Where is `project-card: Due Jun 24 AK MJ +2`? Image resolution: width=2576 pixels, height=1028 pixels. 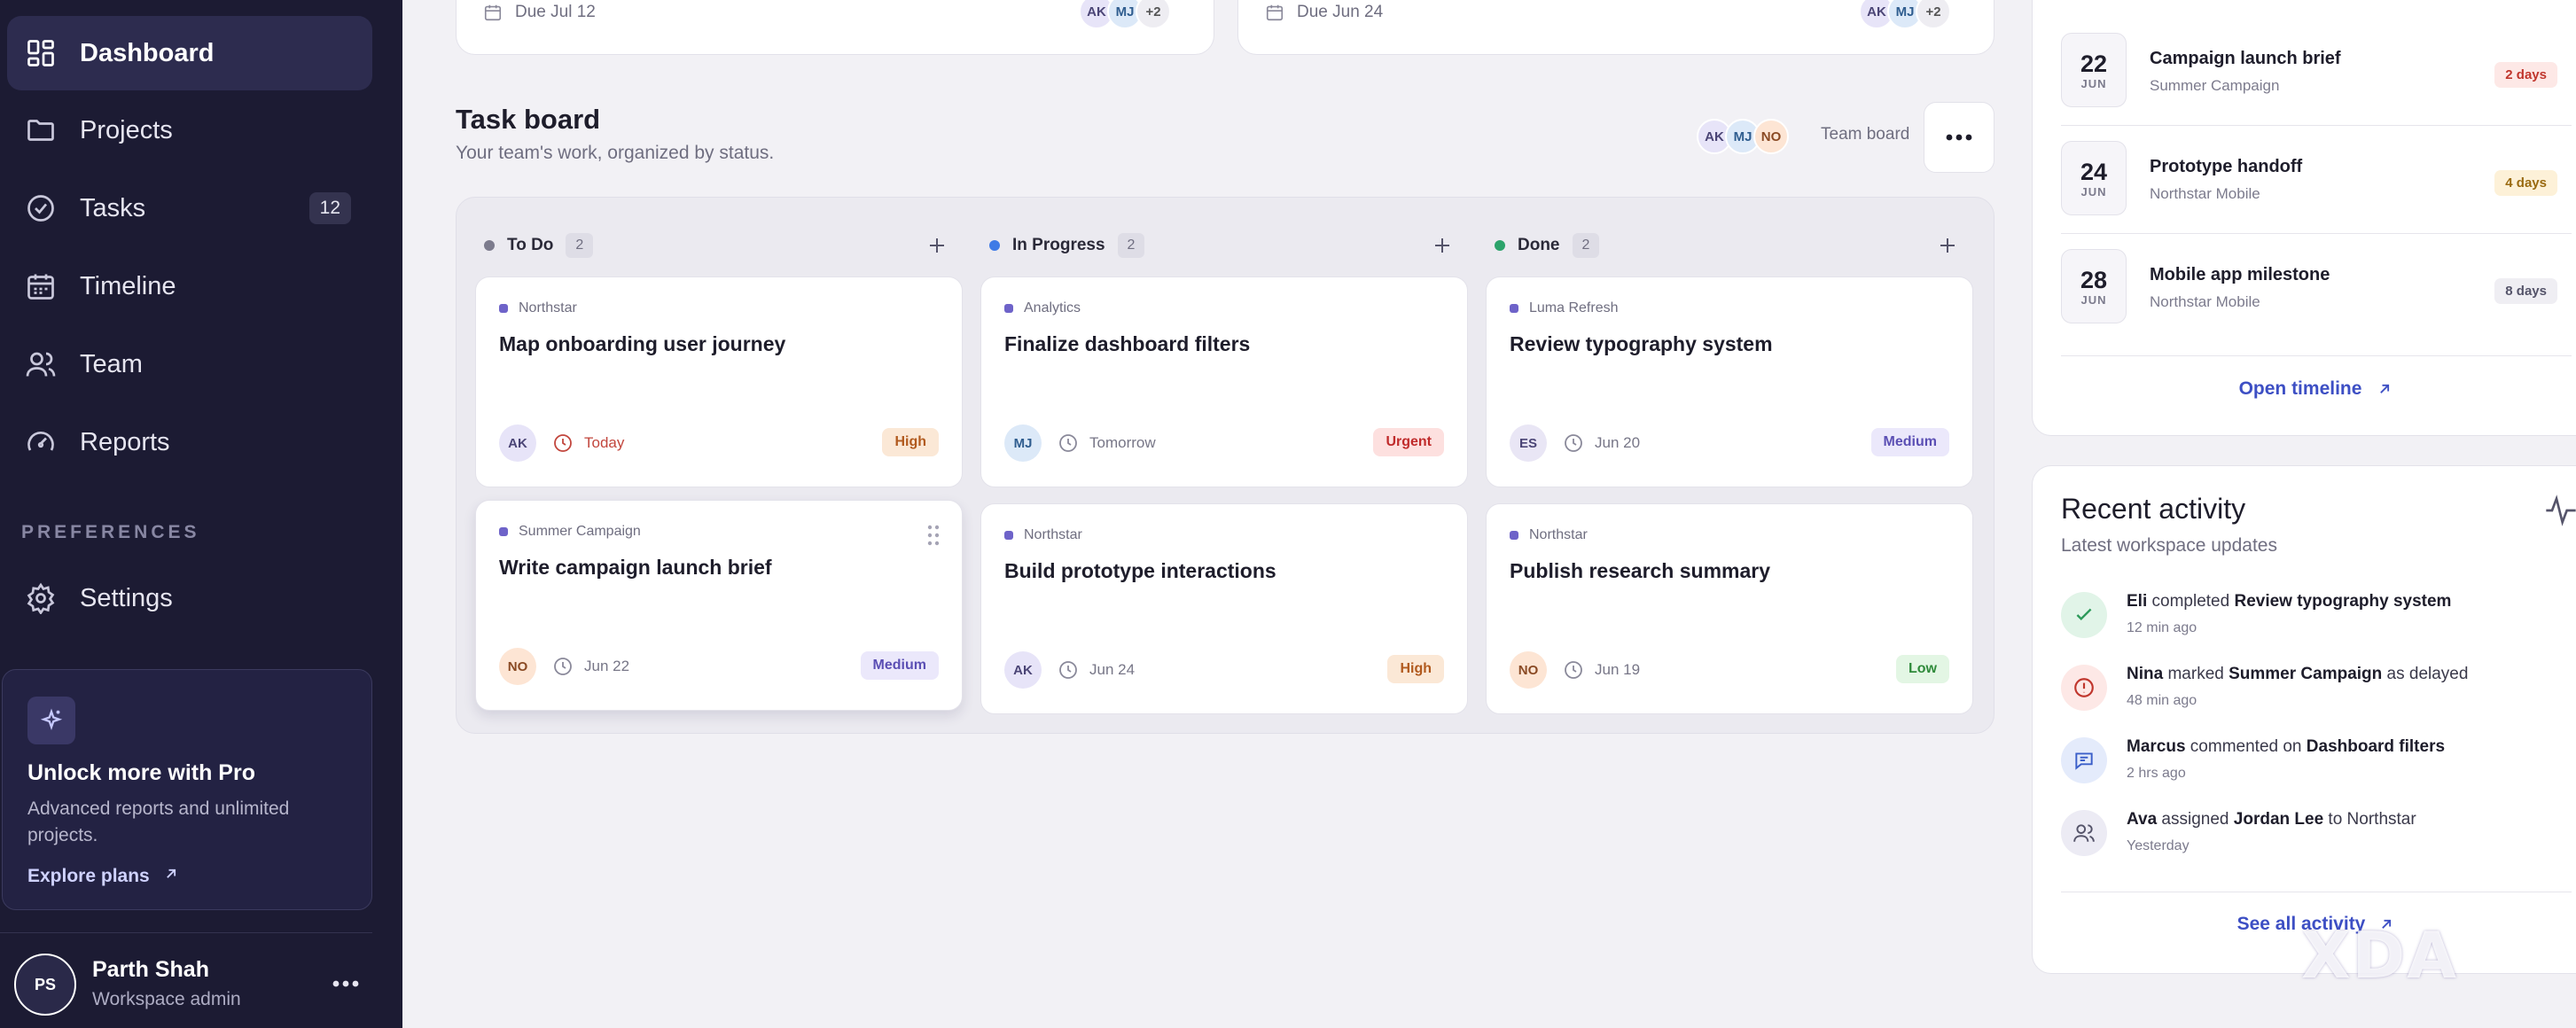 project-card: Due Jun 24 AK MJ +2 is located at coordinates (1615, 27).